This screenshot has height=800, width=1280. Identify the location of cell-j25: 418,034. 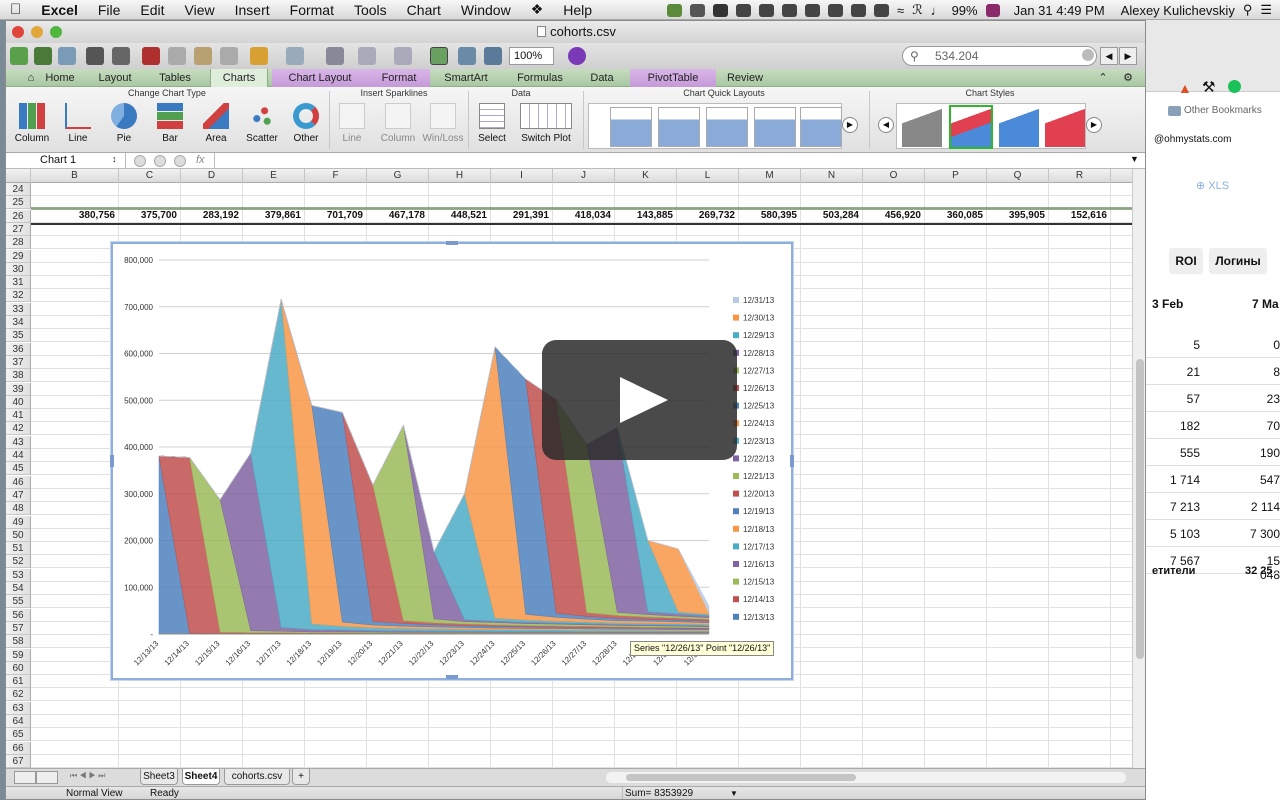
(584, 216).